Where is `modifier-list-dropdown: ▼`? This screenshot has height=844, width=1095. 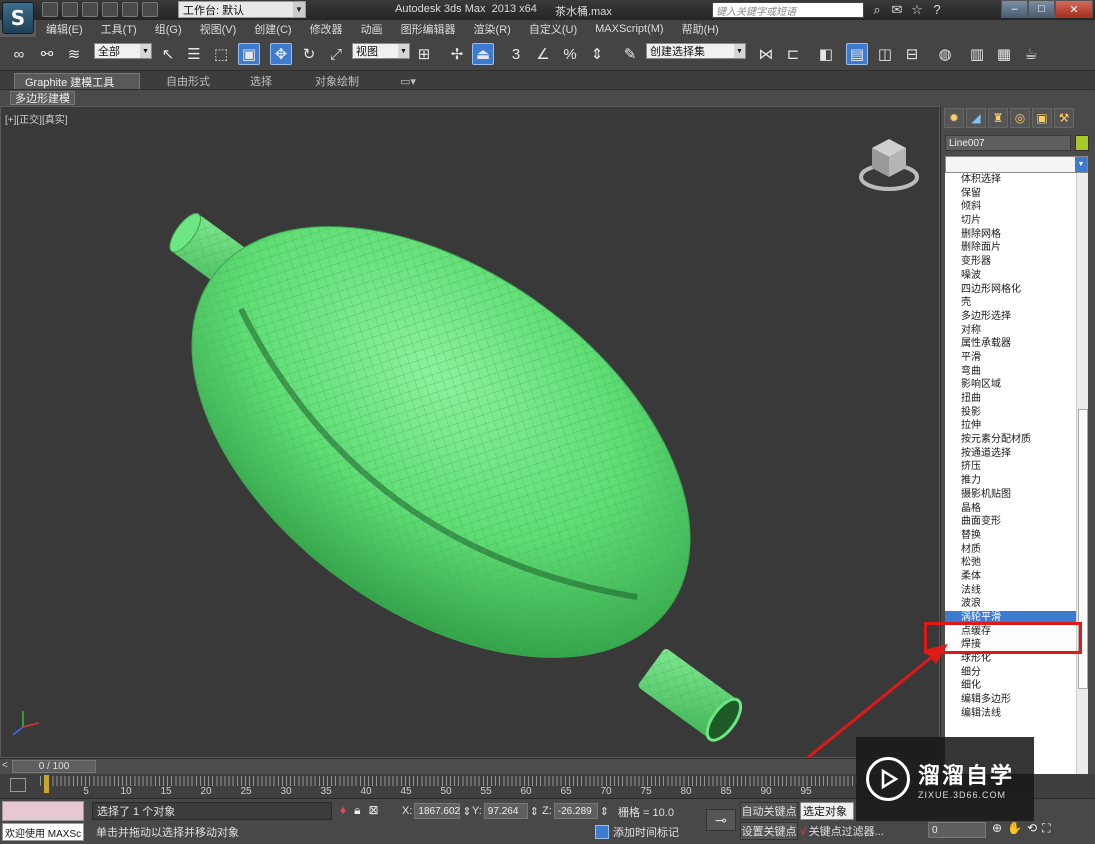 modifier-list-dropdown: ▼ is located at coordinates (1016, 164).